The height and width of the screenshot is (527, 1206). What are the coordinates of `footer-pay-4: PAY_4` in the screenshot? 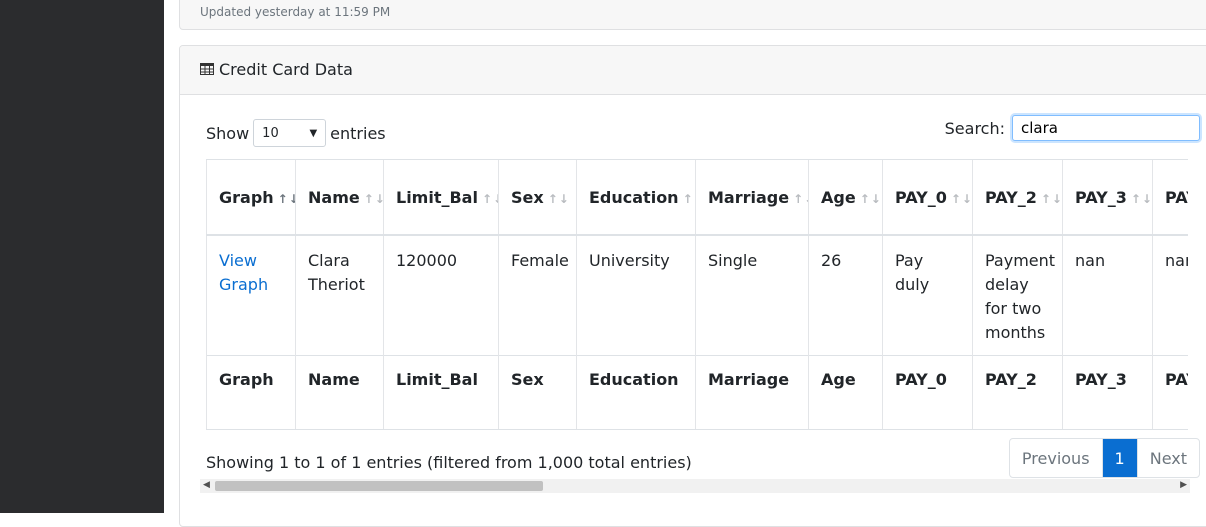 It's located at (1170, 392).